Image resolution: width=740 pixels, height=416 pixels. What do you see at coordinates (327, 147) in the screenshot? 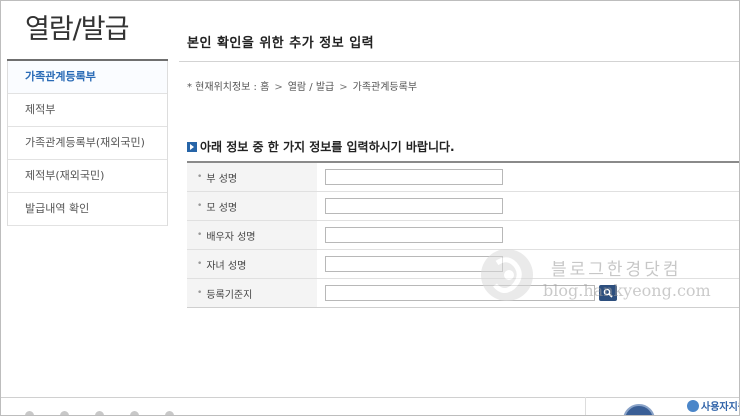
I see `section-heading-text: 아래 정보 중 한 가지 정보를 입력하시기 바랍니다.` at bounding box center [327, 147].